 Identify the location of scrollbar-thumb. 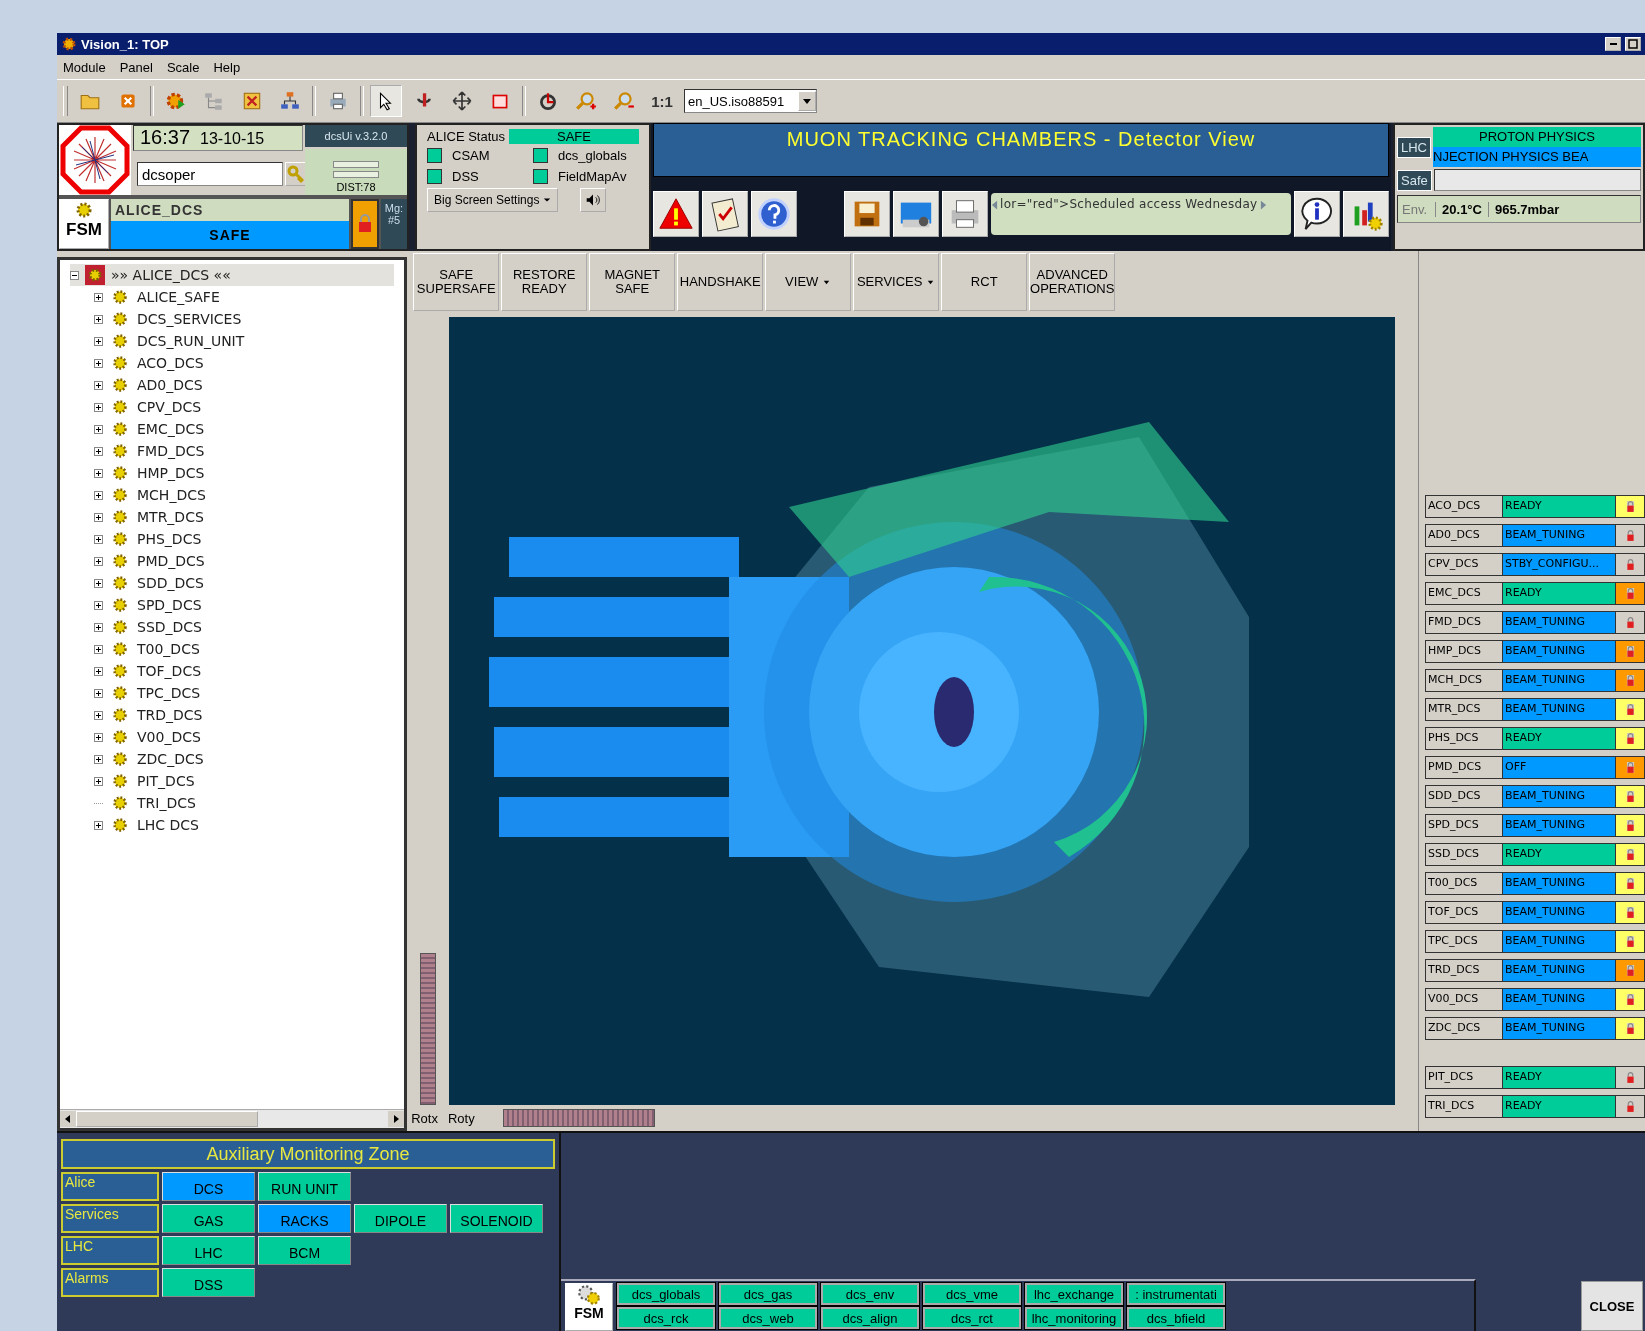
(167, 1119).